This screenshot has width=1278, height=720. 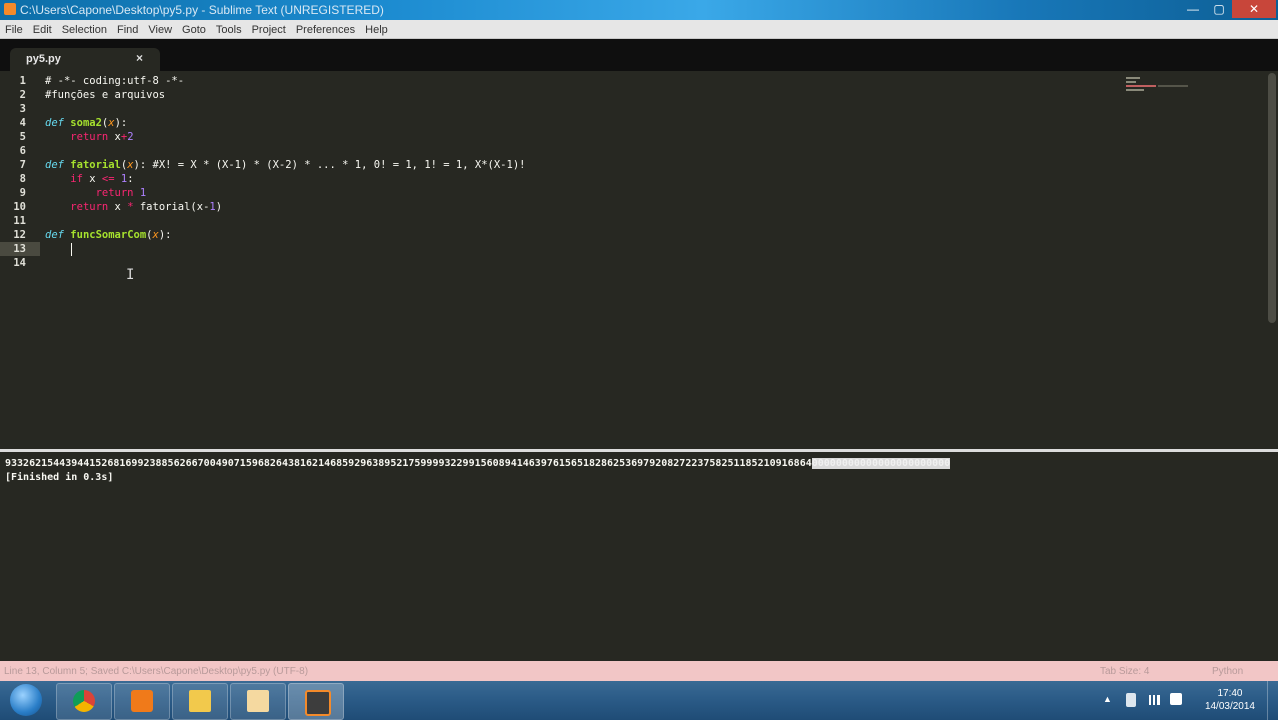 What do you see at coordinates (881, 463) in the screenshot?
I see `output-selected-text: 00000000000000000000000` at bounding box center [881, 463].